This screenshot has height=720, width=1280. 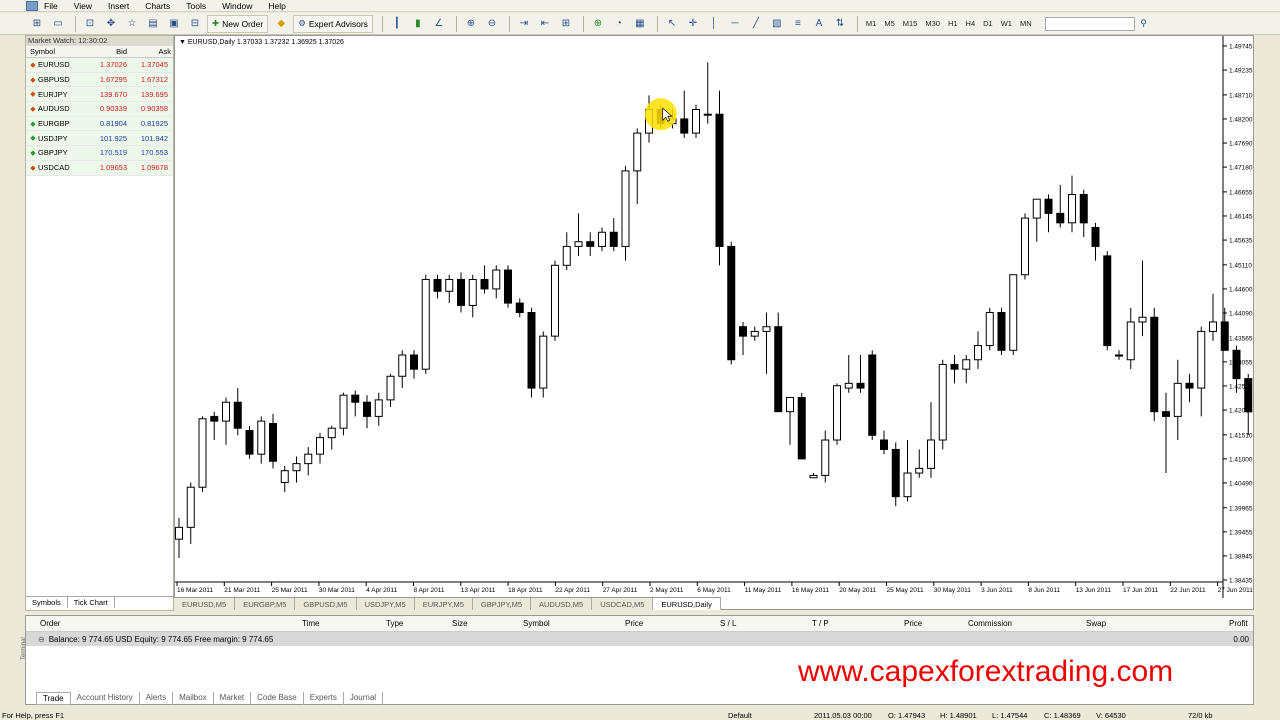 I want to click on tab-symbols: Symbols, so click(x=47, y=602).